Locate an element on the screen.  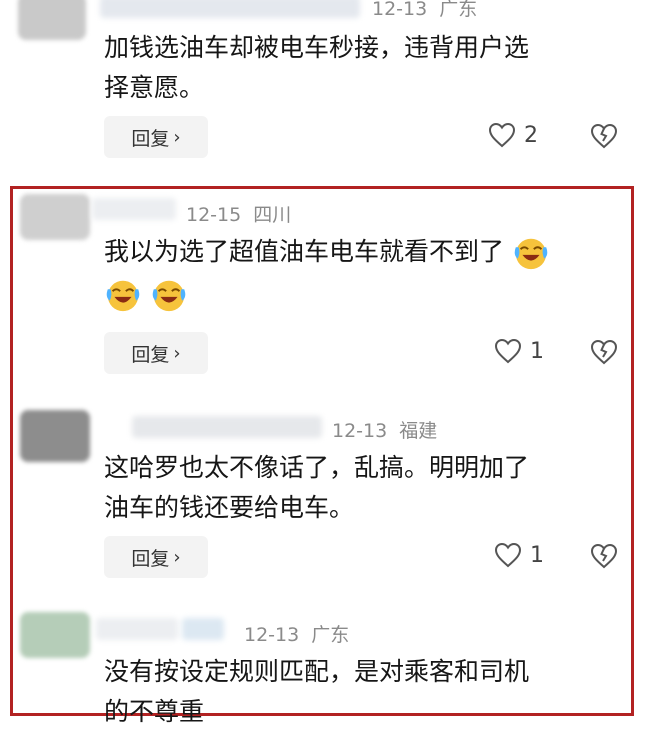
comment-text-line: 油车的钱还要给电车。 is located at coordinates (229, 507).